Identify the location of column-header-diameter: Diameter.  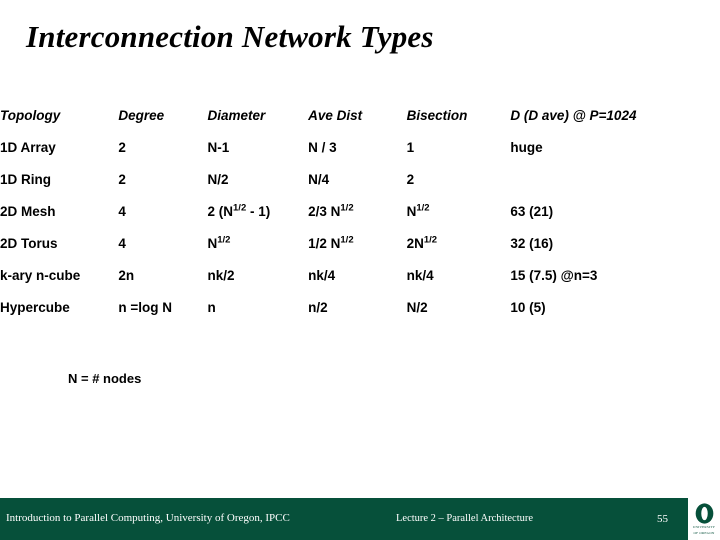
(236, 115).